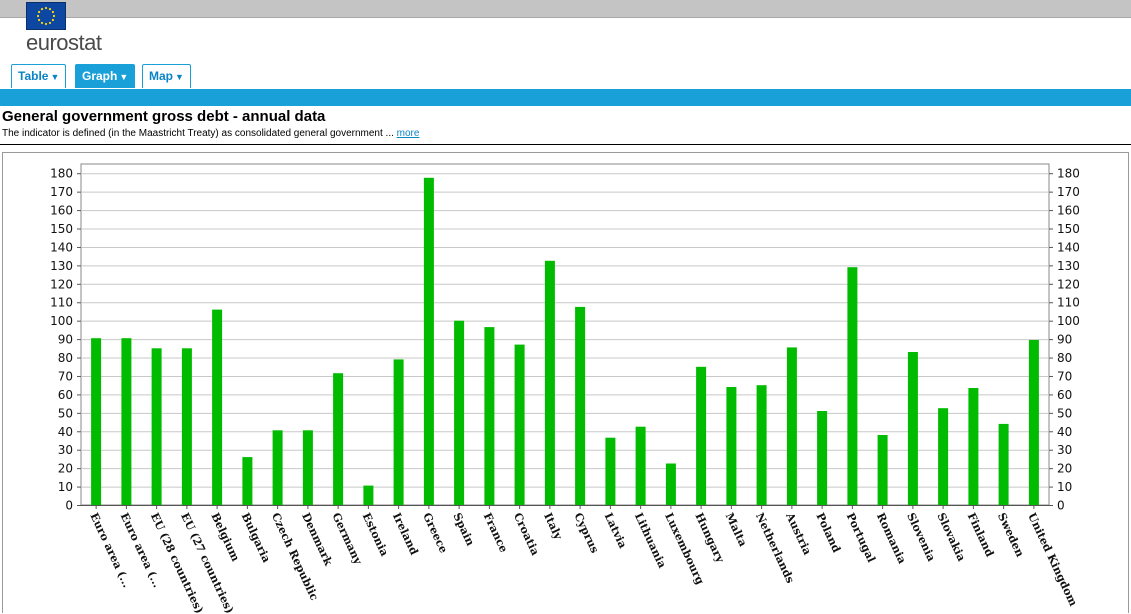 This screenshot has width=1131, height=614. What do you see at coordinates (33, 76) in the screenshot?
I see `tab-table-label: Table` at bounding box center [33, 76].